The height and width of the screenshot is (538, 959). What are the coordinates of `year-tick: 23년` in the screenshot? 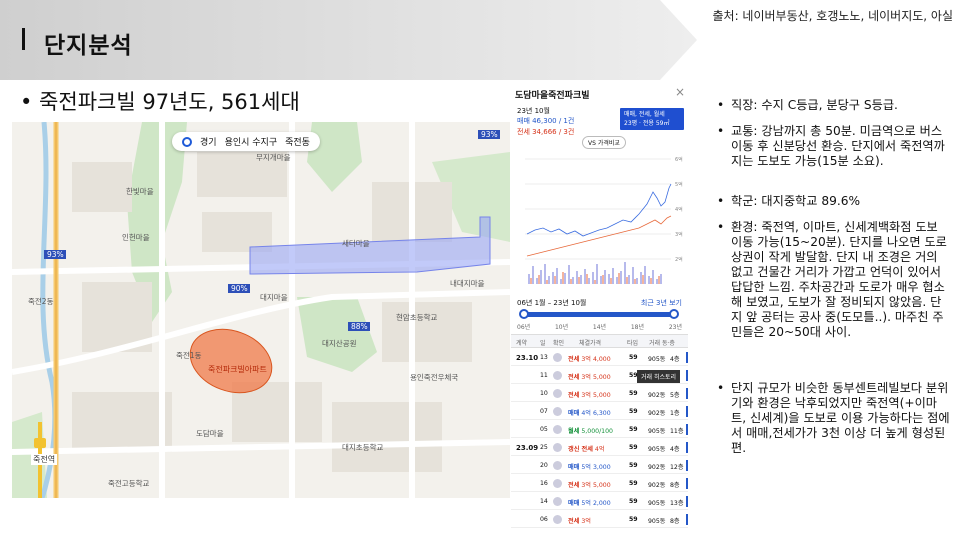 It's located at (675, 327).